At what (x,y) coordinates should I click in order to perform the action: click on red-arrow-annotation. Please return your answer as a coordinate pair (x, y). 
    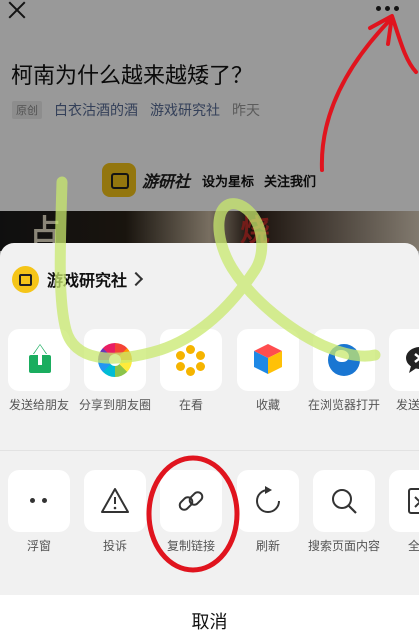
    Looking at the image, I should click on (368, 93).